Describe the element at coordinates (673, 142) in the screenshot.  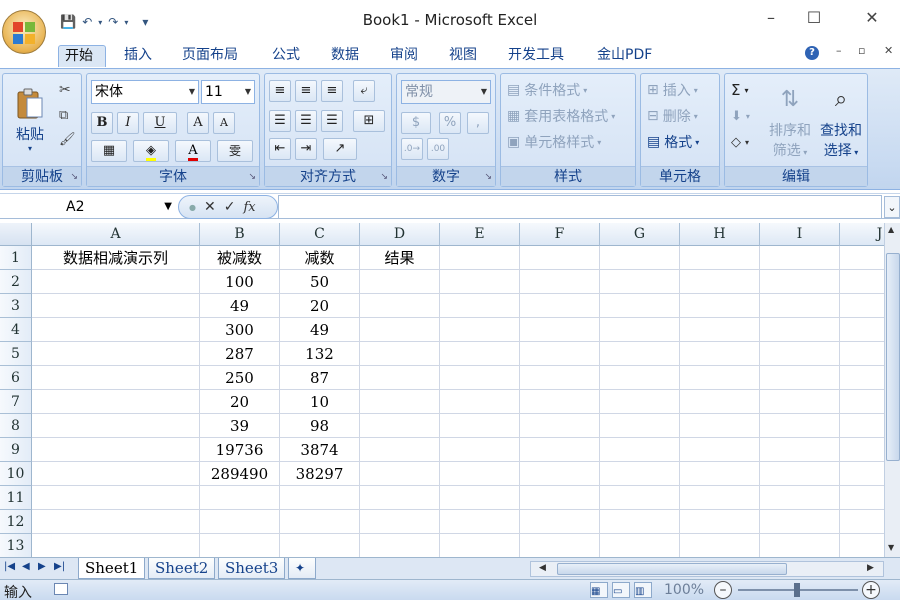
I see `format-cells-button: ▤ 格式 ▾` at that location.